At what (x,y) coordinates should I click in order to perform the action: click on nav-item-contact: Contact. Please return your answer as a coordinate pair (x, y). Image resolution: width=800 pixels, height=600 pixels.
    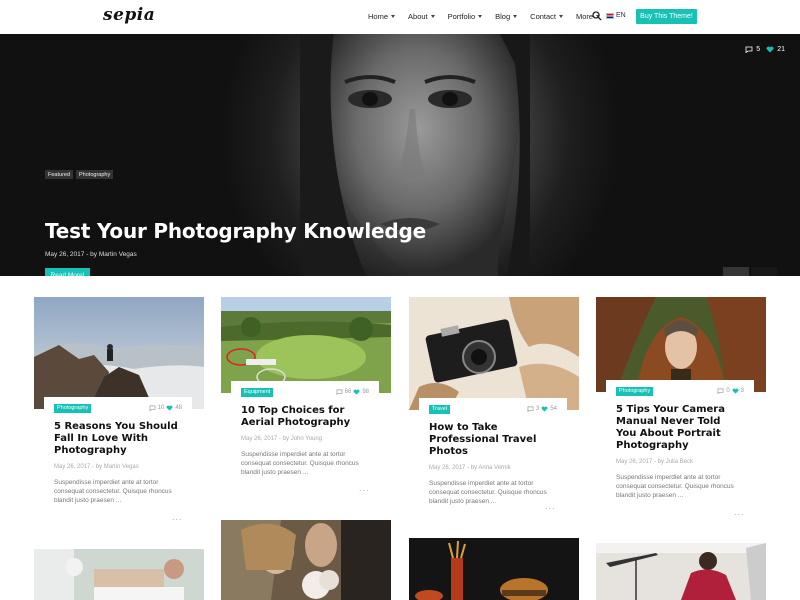
    Looking at the image, I should click on (547, 16).